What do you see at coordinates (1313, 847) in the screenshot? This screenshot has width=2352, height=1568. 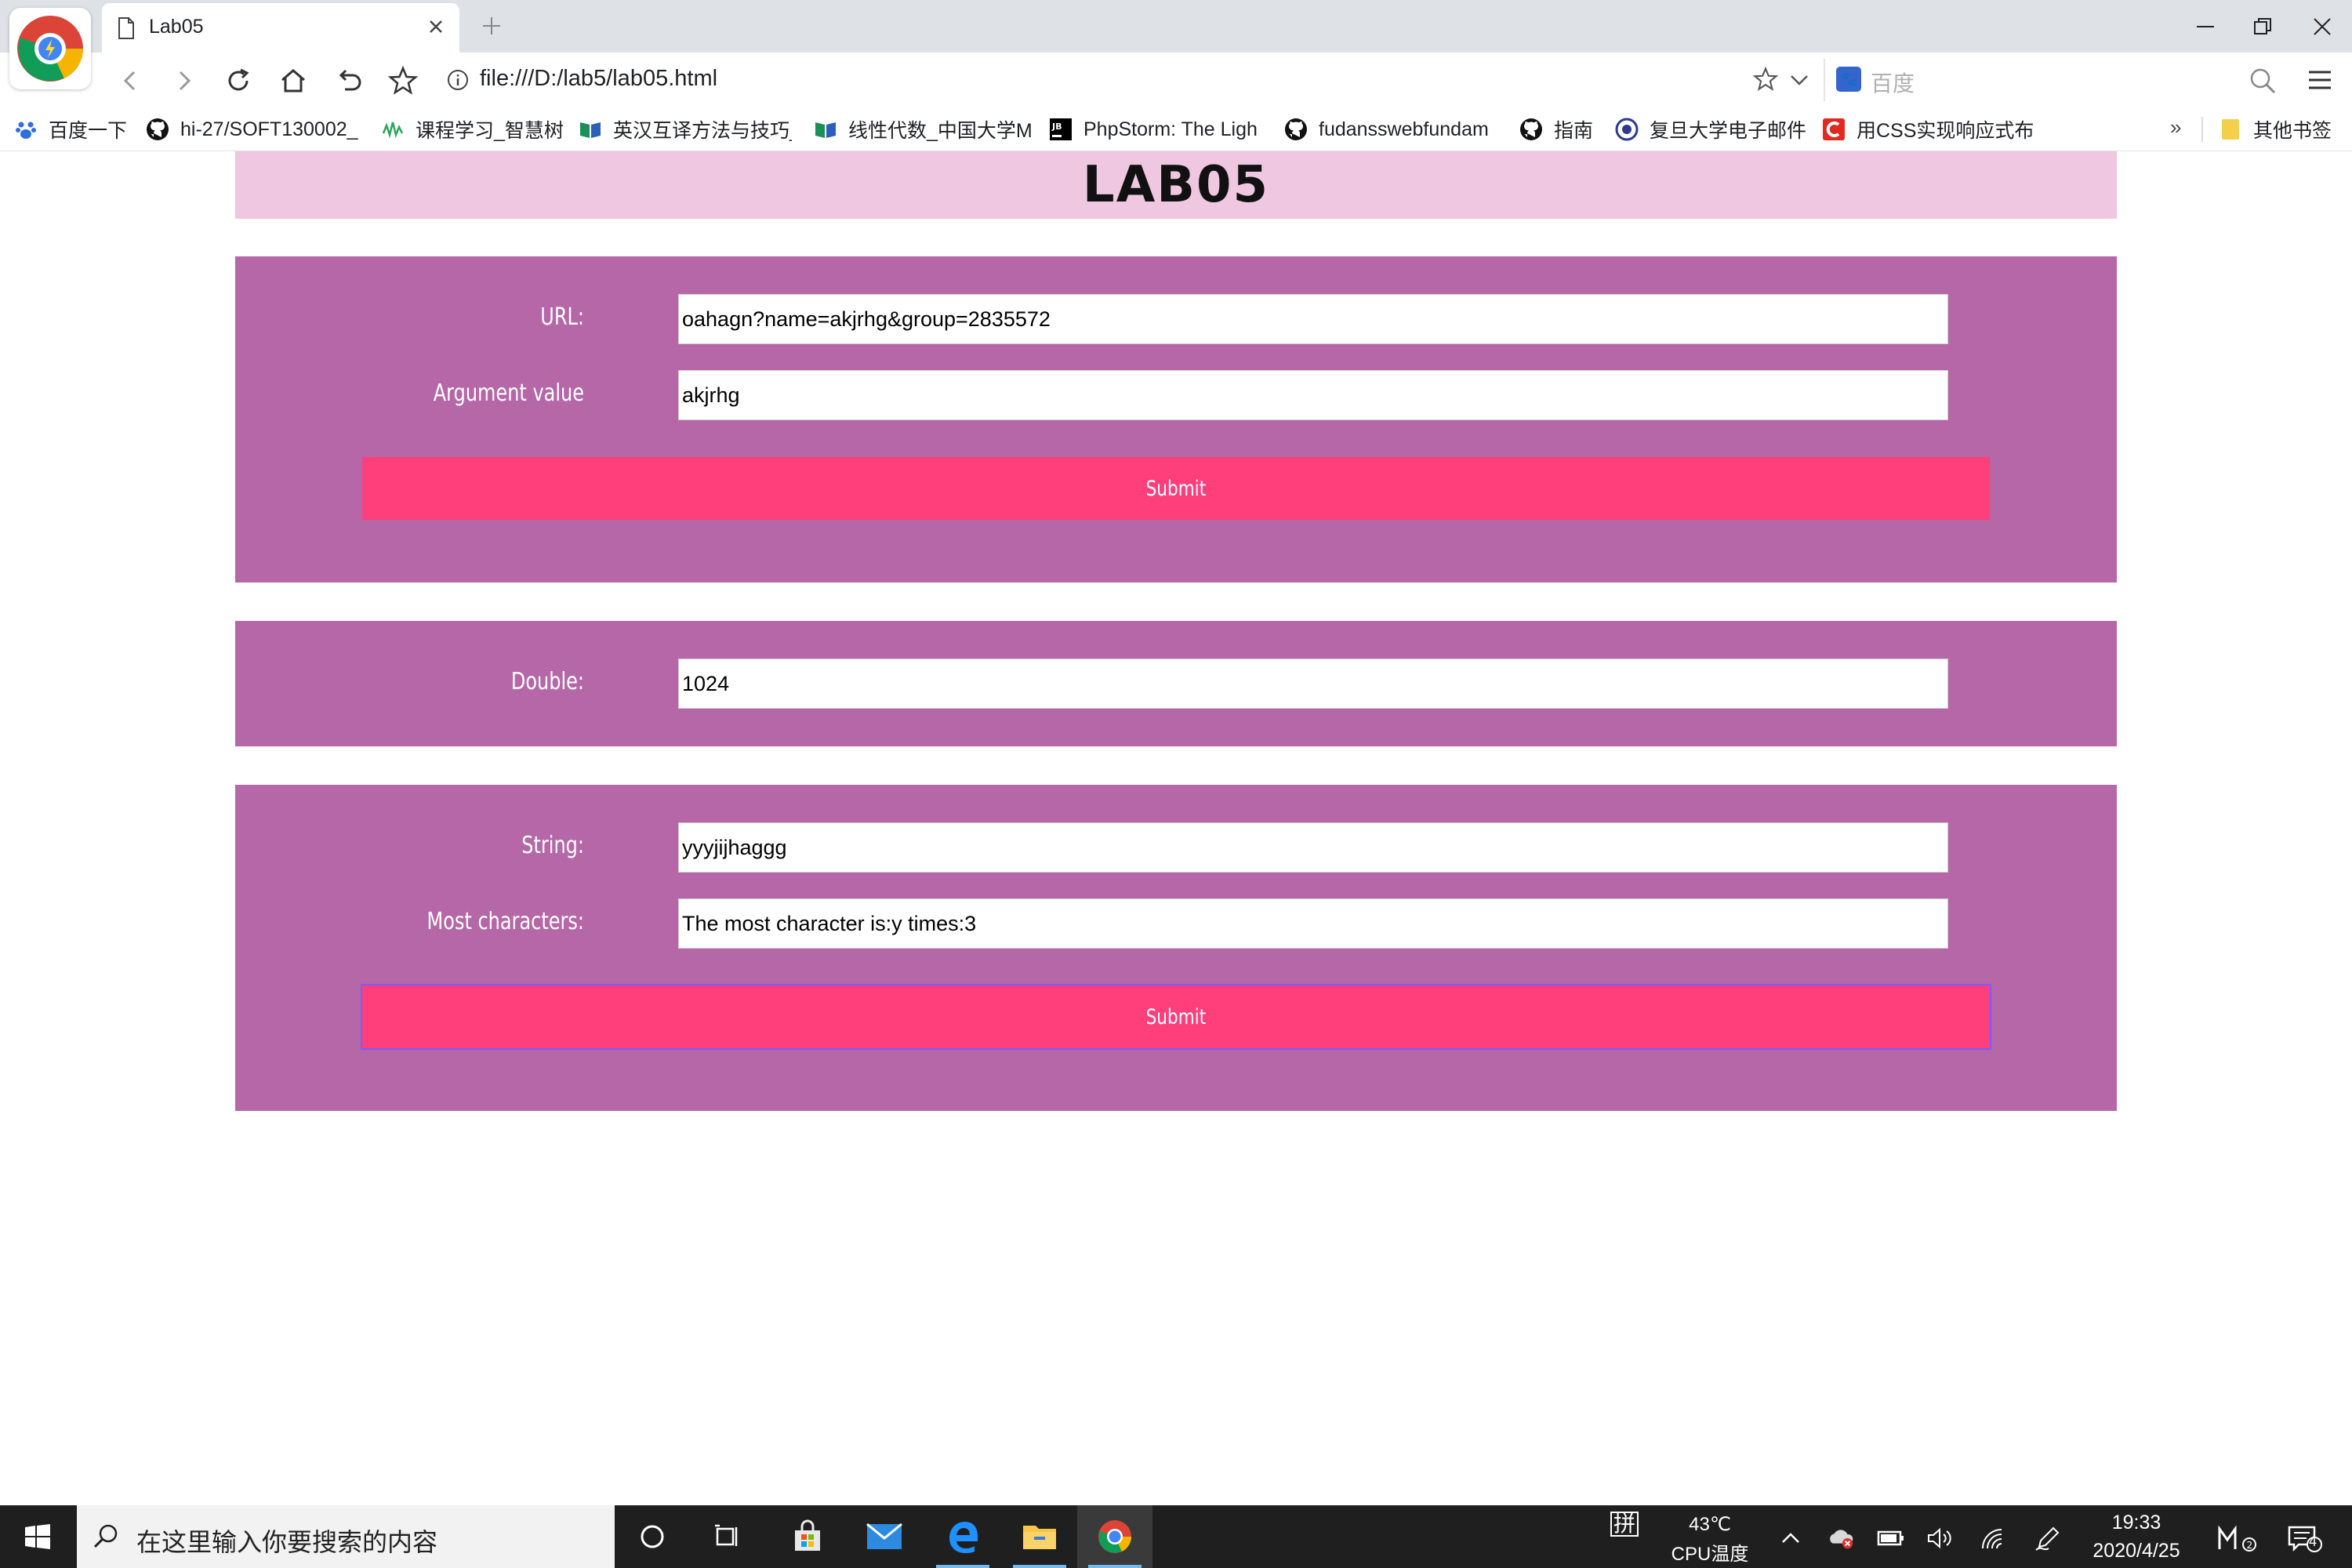 I see `string-input` at bounding box center [1313, 847].